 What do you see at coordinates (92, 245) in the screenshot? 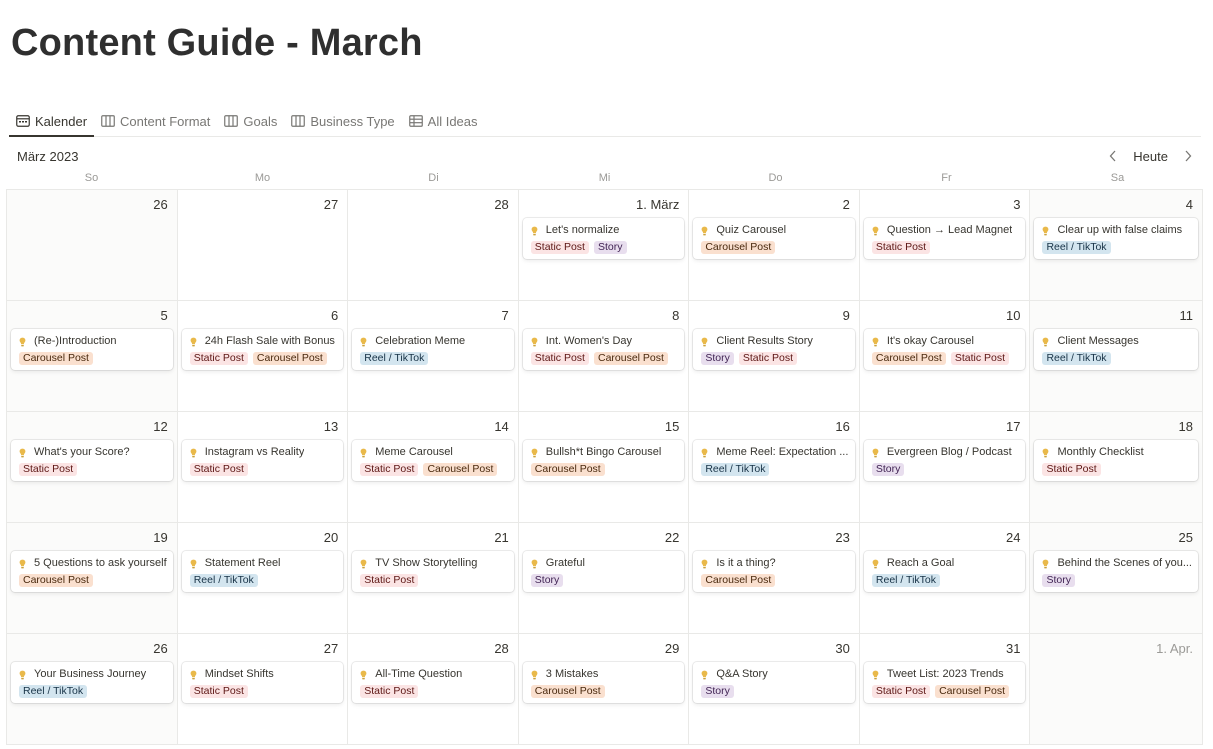
I see `calendar-day: 26` at bounding box center [92, 245].